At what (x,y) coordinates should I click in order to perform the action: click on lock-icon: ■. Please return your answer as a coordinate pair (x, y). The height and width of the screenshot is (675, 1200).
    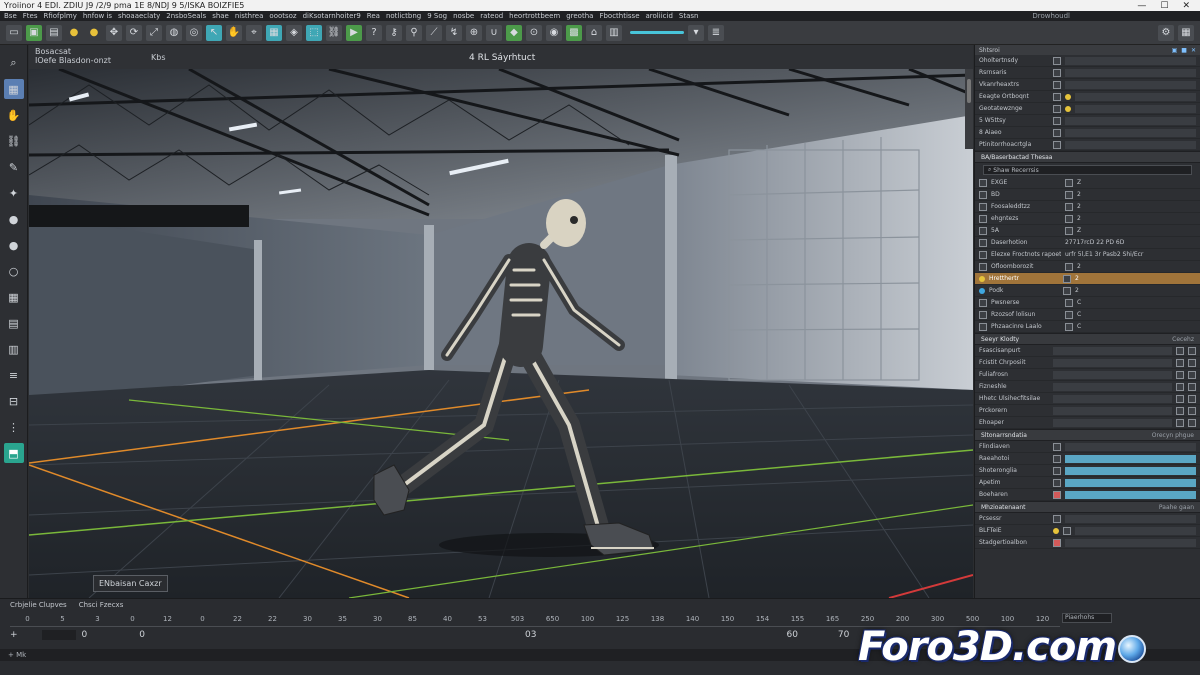
    Looking at the image, I should click on (1184, 50).